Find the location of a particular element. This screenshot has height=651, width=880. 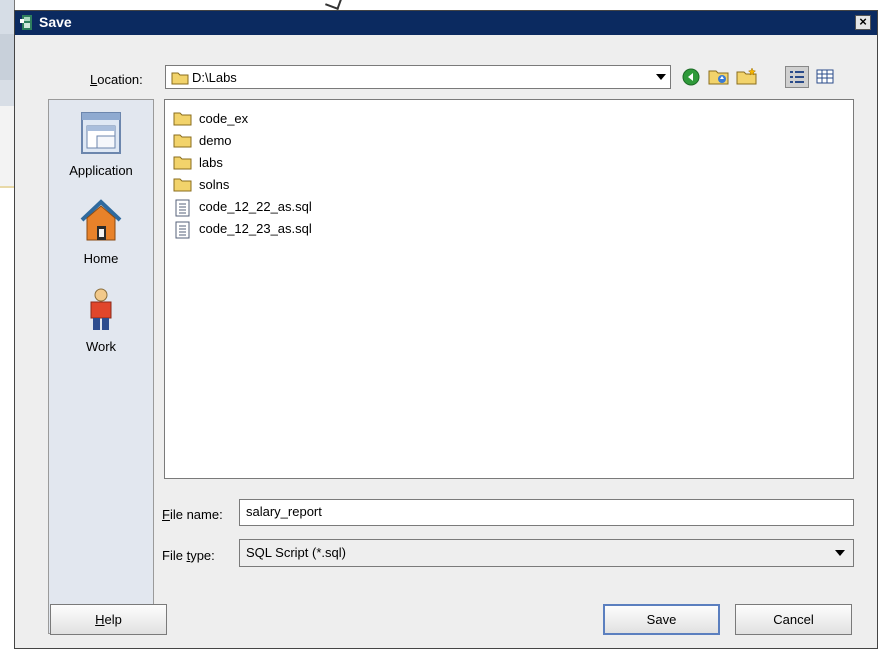

new-folder-button is located at coordinates (747, 77).